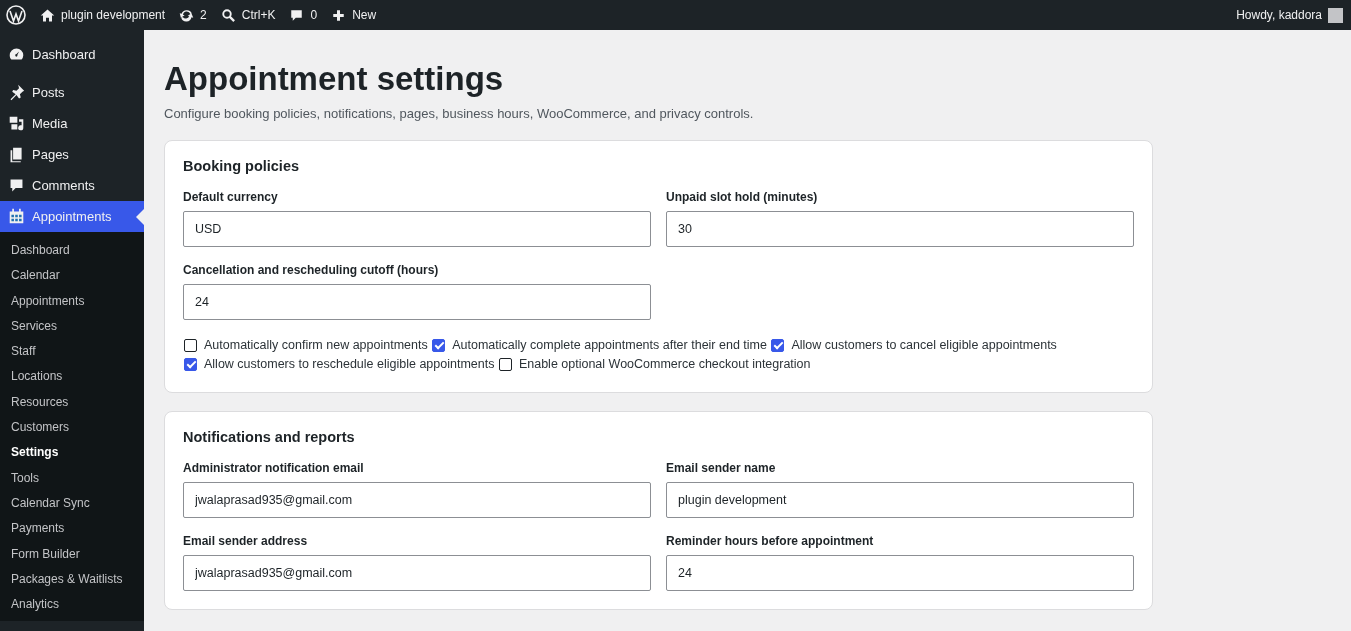 The image size is (1351, 631). Describe the element at coordinates (721, 468) in the screenshot. I see `field-label: Email sender name` at that location.